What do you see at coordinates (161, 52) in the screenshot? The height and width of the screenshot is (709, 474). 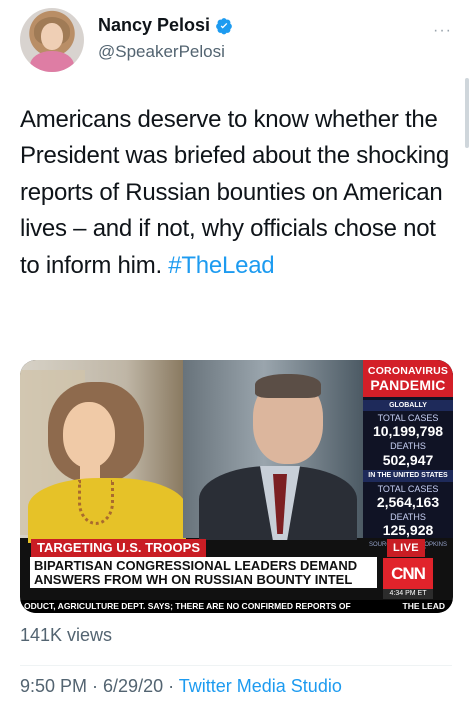 I see `author-handle: @SpeakerPelosi` at bounding box center [161, 52].